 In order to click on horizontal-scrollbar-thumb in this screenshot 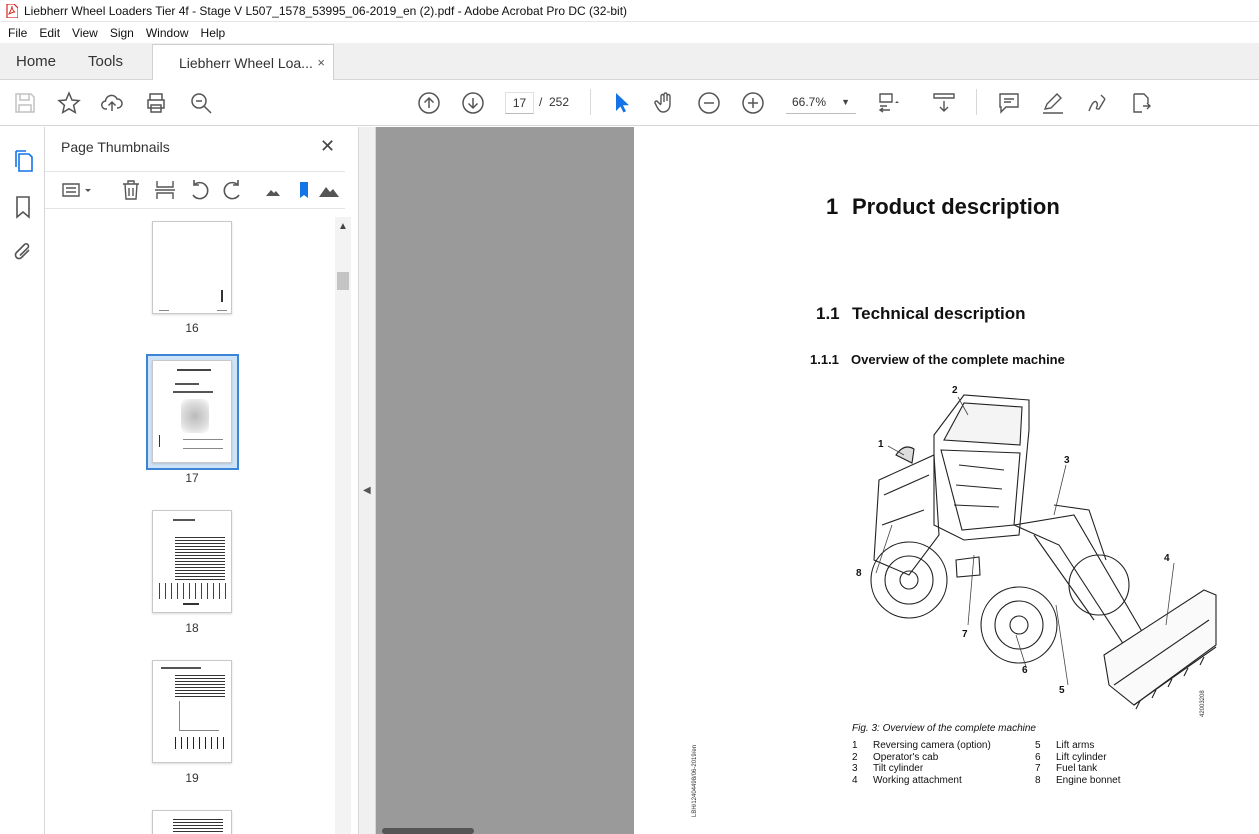, I will do `click(428, 831)`.